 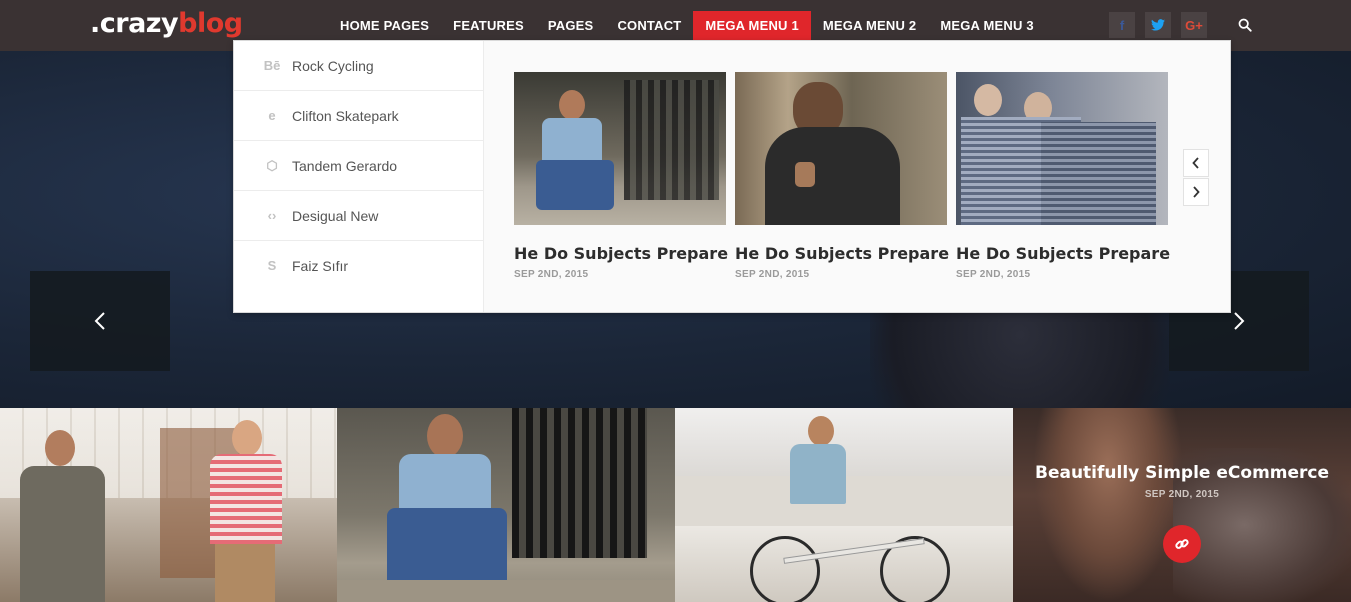 I want to click on featured-post-tile, so click(x=1182, y=505).